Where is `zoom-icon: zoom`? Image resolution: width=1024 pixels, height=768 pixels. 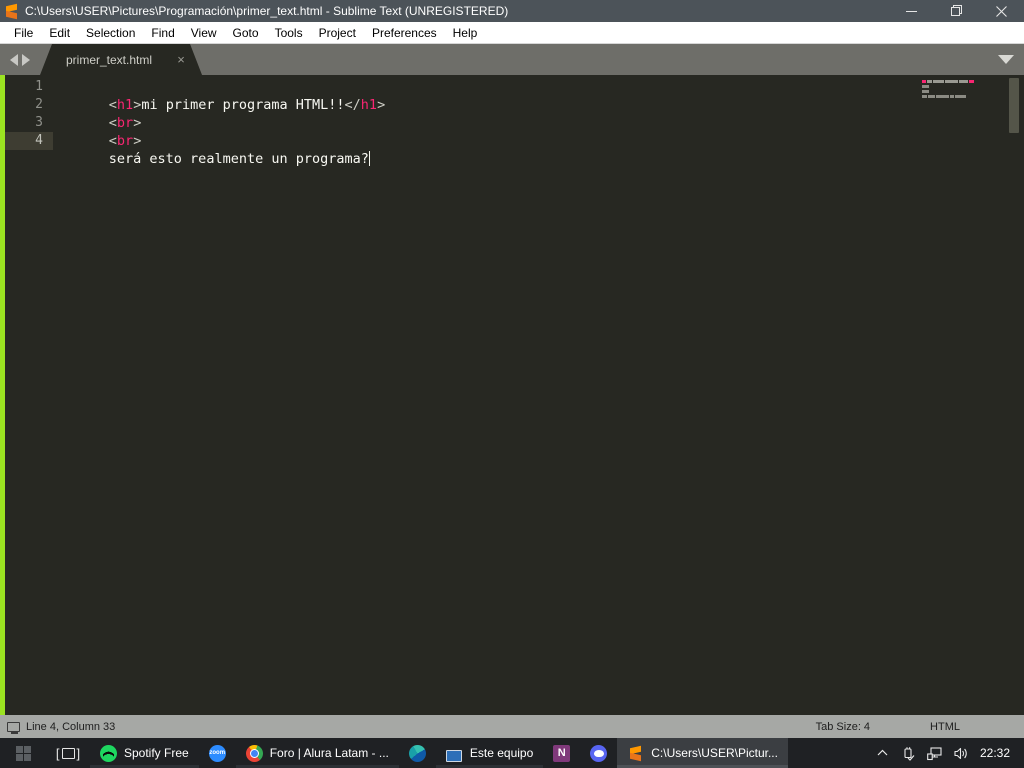
zoom-icon: zoom is located at coordinates (217, 753).